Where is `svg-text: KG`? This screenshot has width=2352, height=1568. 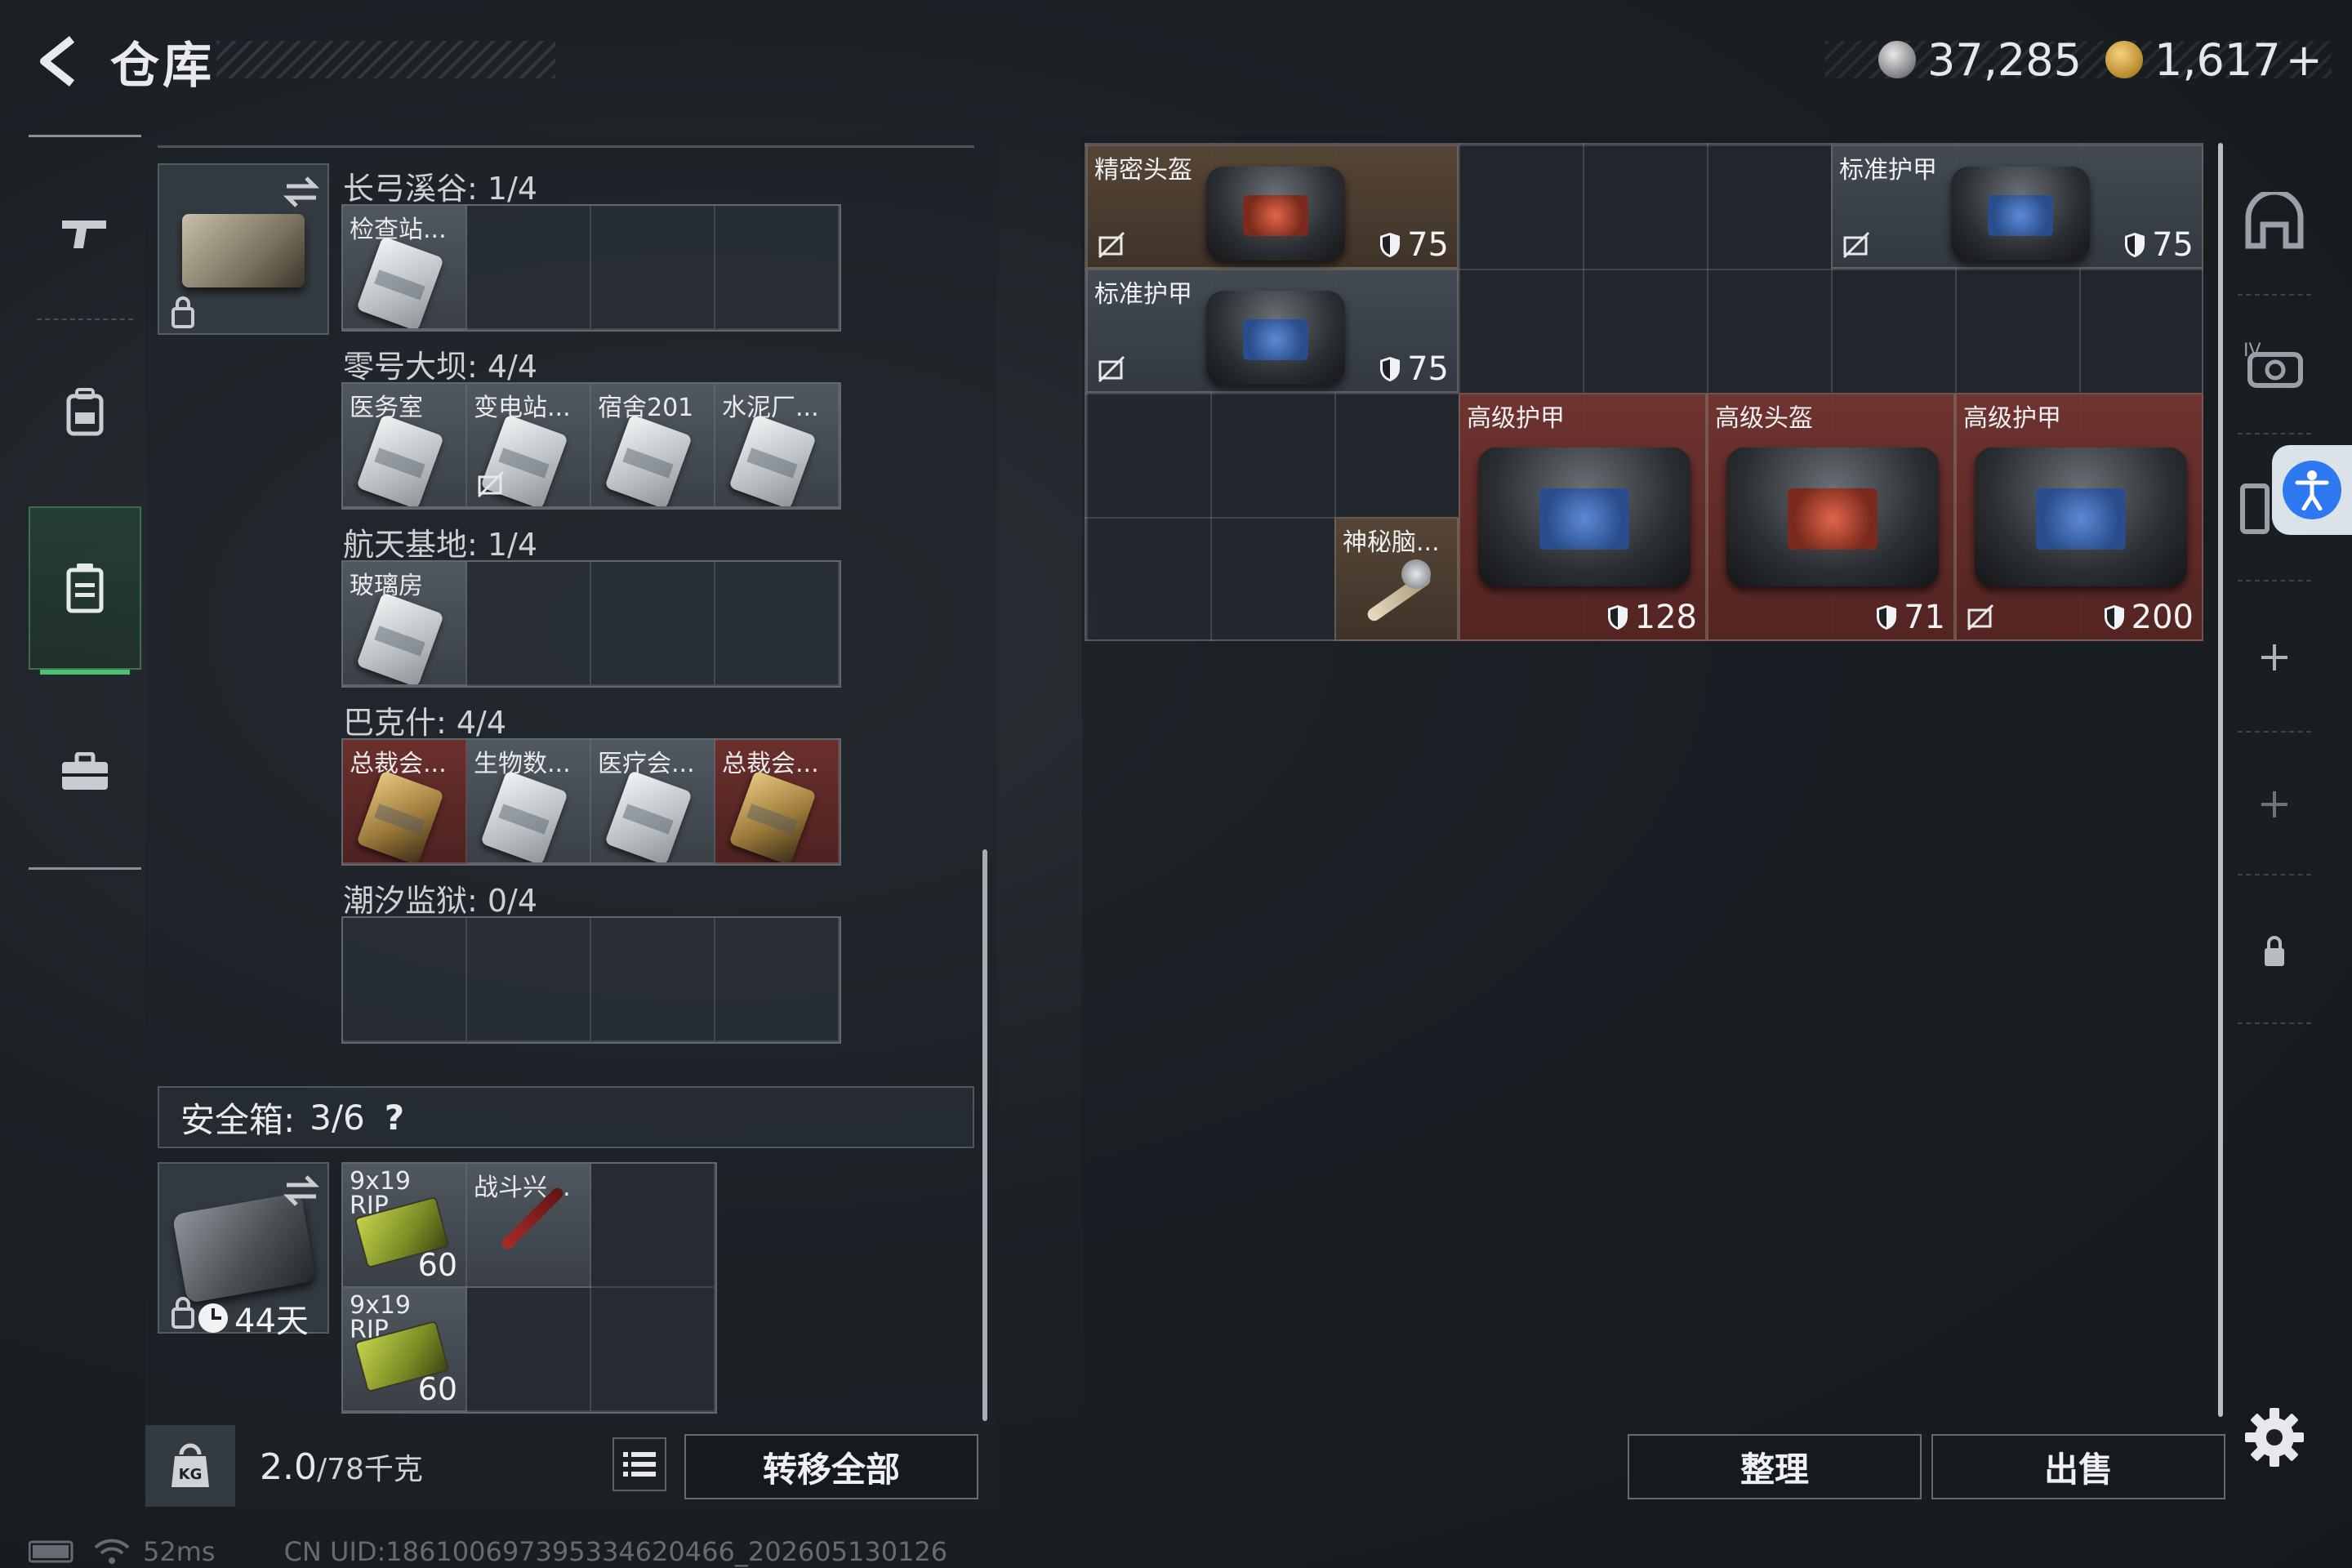 svg-text: KG is located at coordinates (191, 1474).